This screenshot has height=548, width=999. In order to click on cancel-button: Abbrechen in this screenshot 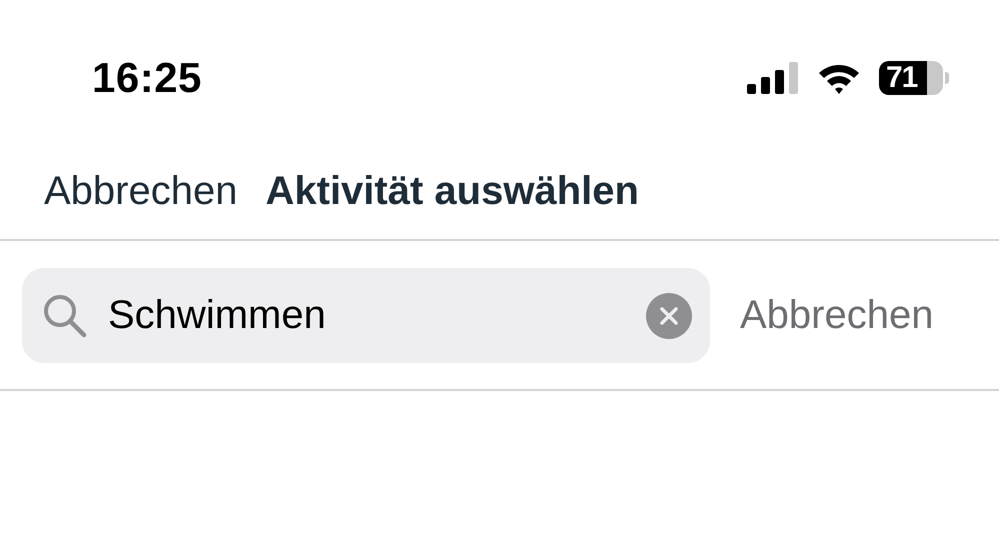, I will do `click(141, 191)`.